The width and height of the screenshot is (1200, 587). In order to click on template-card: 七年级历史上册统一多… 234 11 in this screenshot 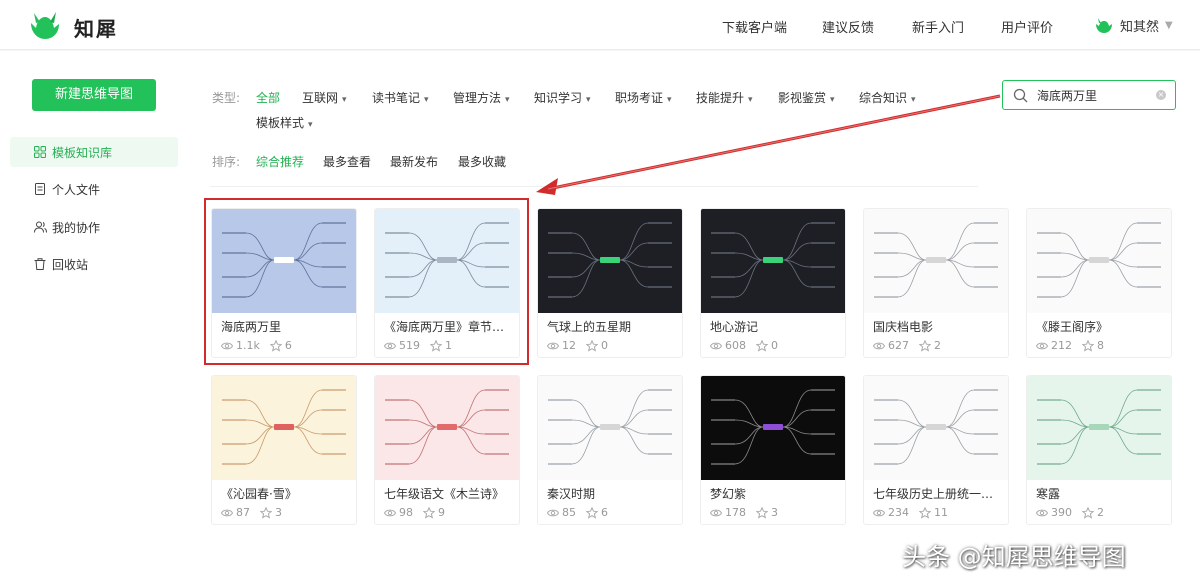, I will do `click(936, 450)`.